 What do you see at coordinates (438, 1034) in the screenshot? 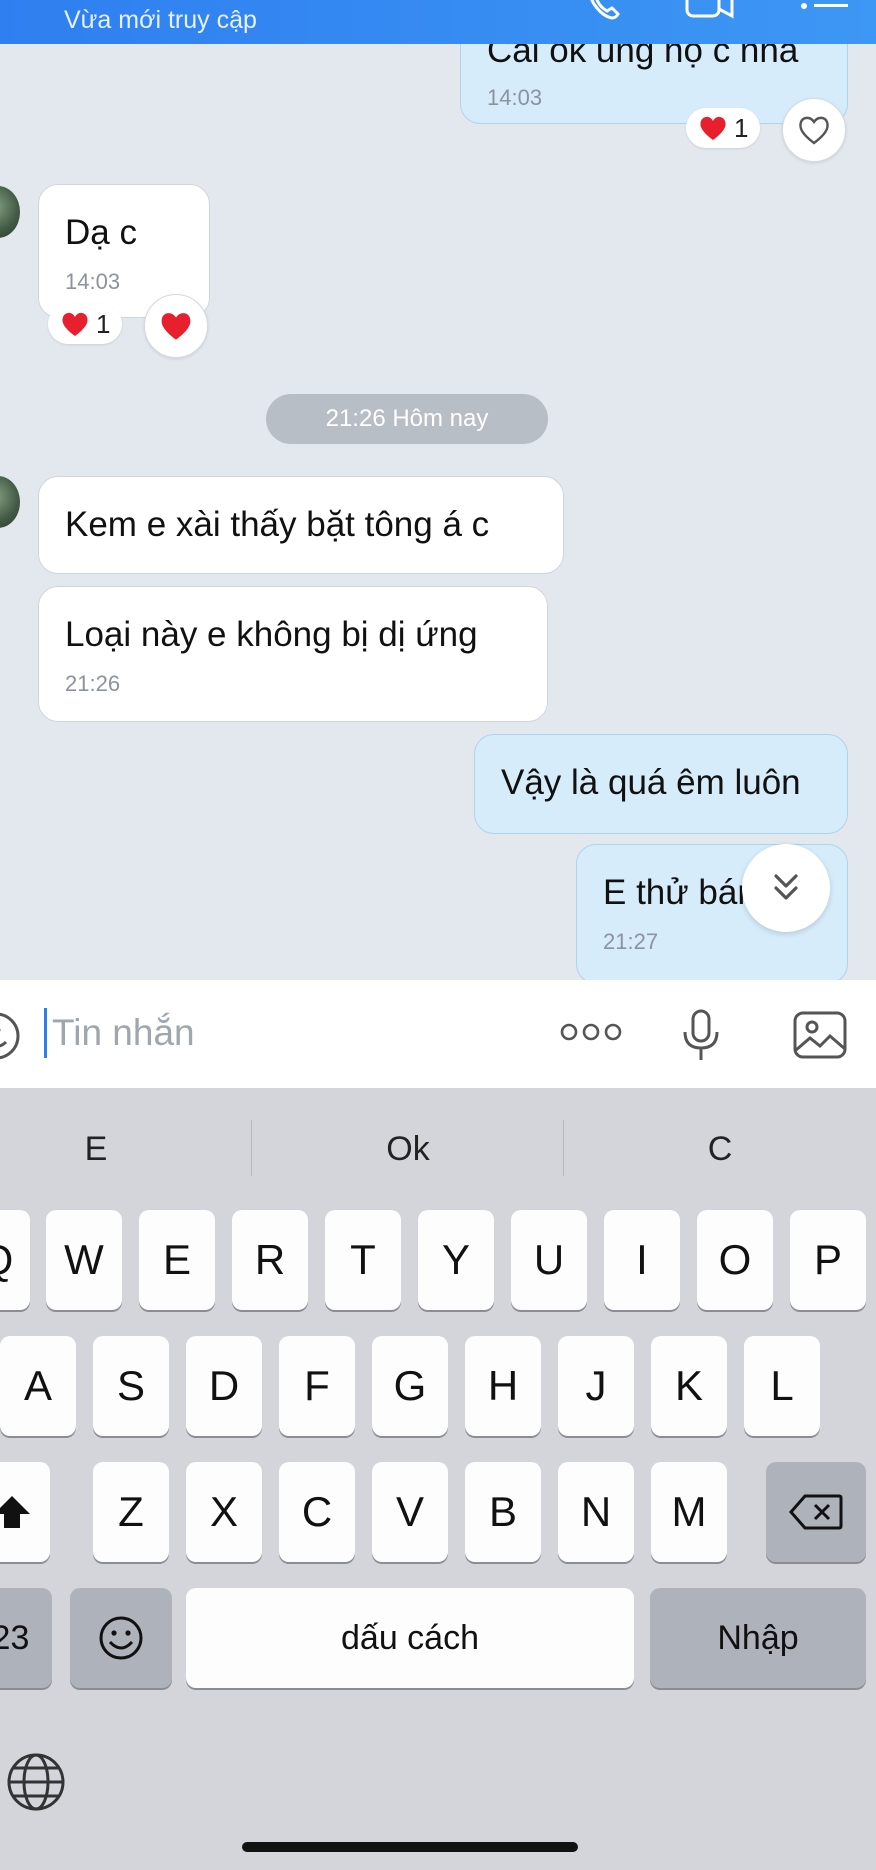
I see `message-composer: Tin nhắn` at bounding box center [438, 1034].